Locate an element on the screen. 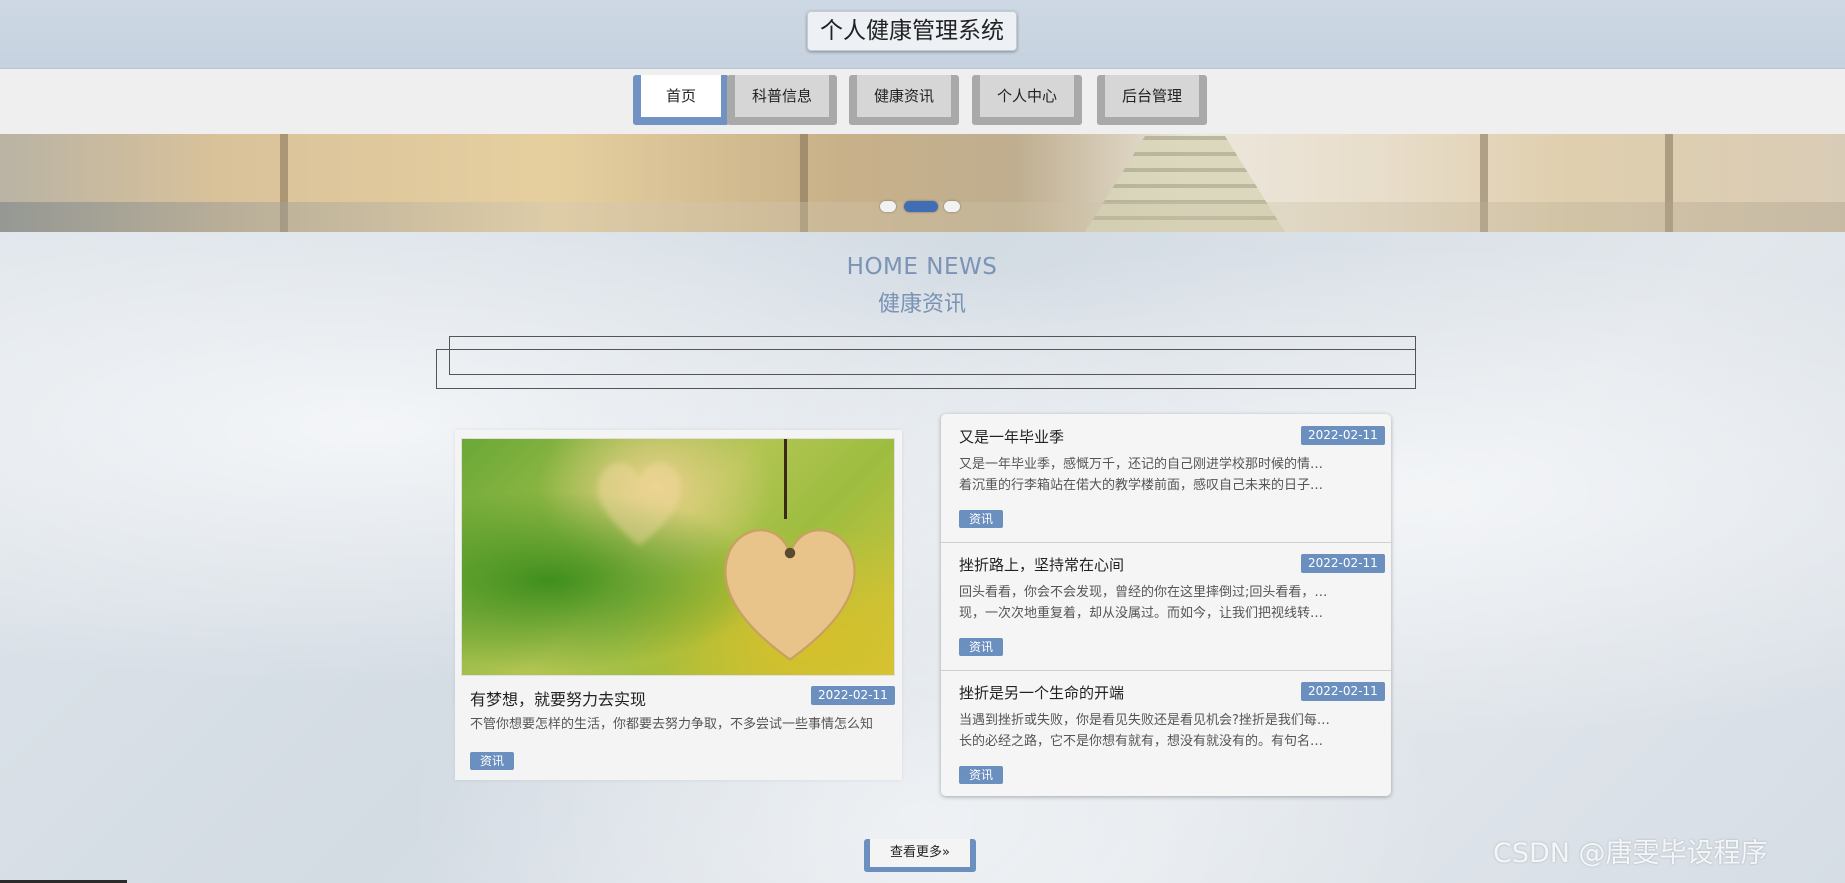  nav-item-admin: 后台管理 is located at coordinates (1152, 100).